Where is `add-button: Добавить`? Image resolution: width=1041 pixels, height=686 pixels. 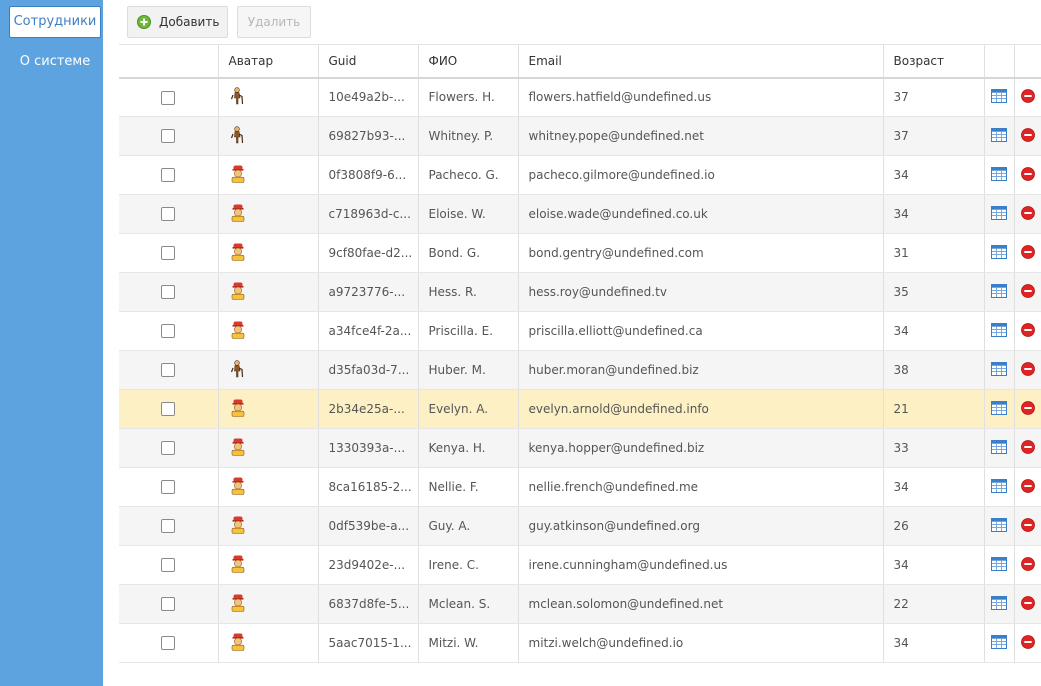
add-button: Добавить is located at coordinates (177, 22).